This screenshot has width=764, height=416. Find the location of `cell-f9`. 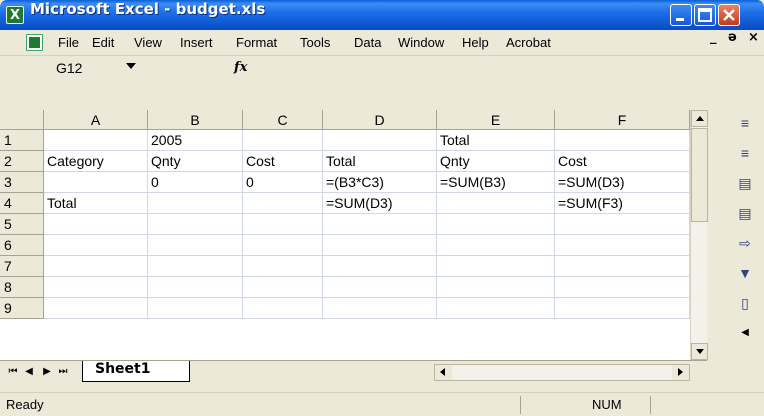

cell-f9 is located at coordinates (622, 308).